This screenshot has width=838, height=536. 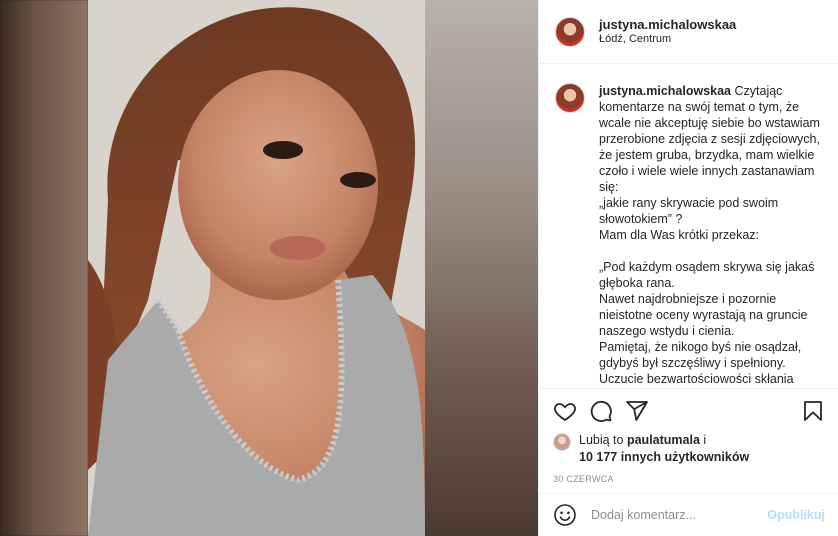 What do you see at coordinates (565, 515) in the screenshot?
I see `emoji-icon` at bounding box center [565, 515].